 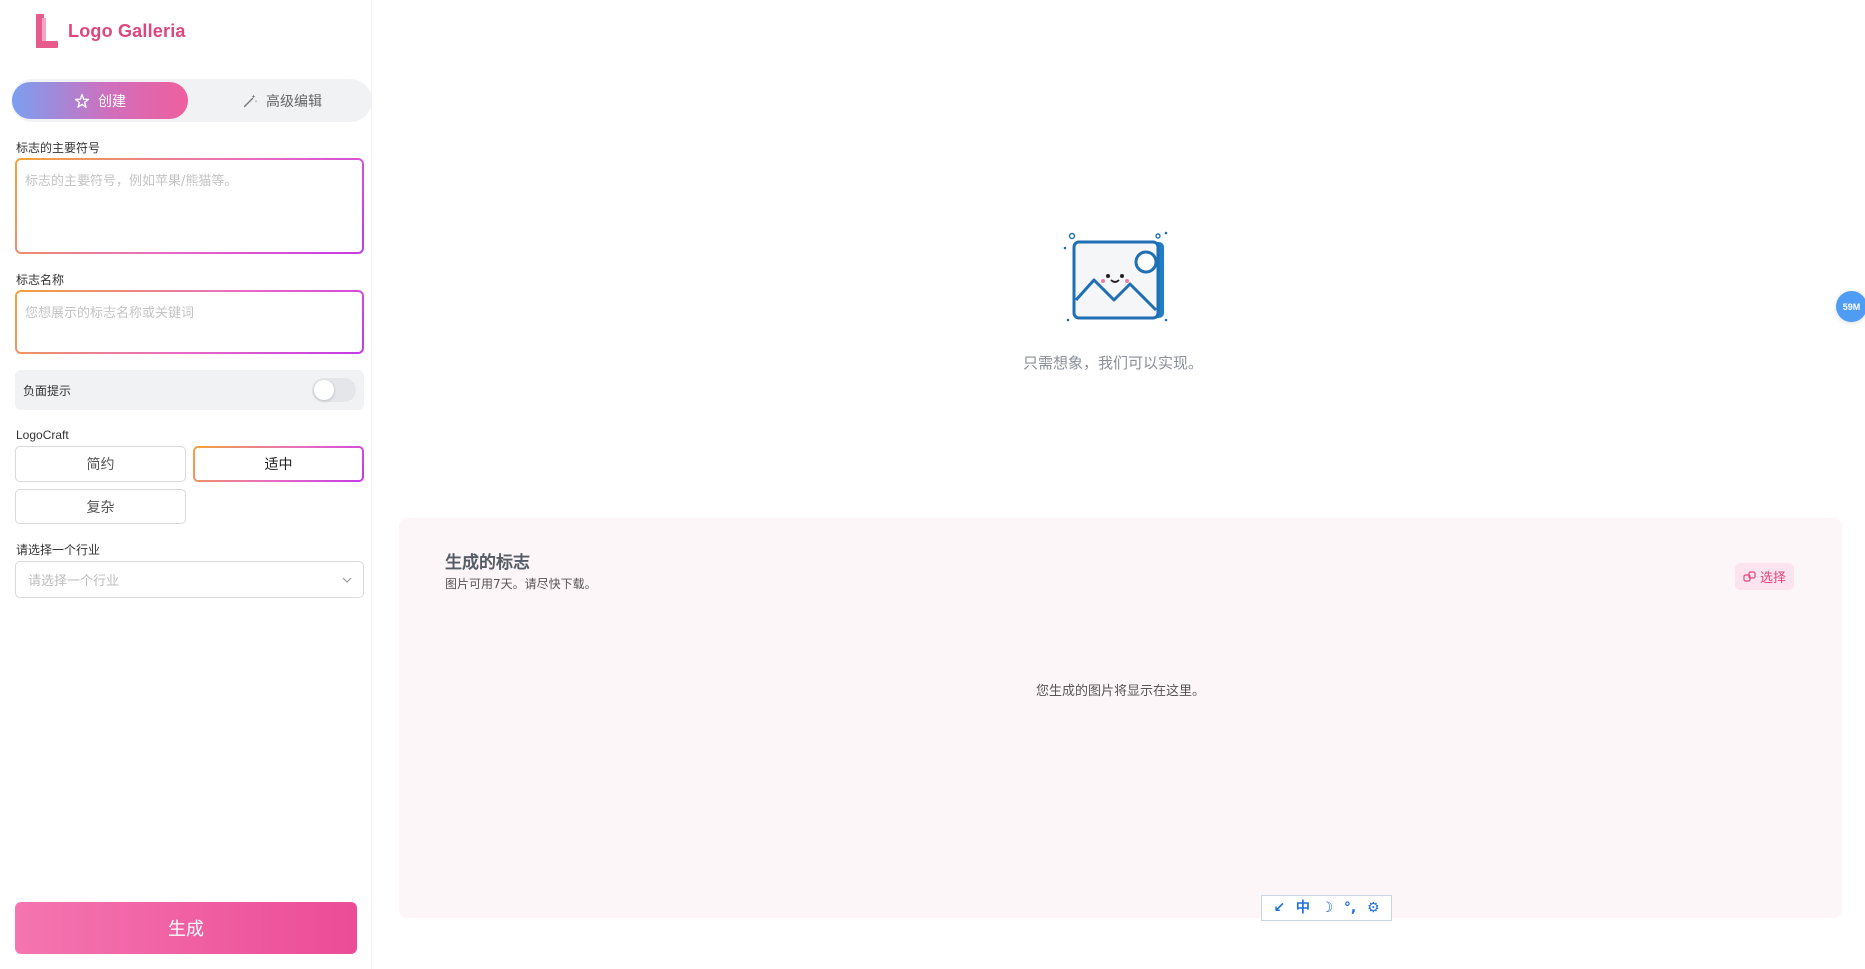 I want to click on select-button-label: 选择, so click(x=1772, y=578).